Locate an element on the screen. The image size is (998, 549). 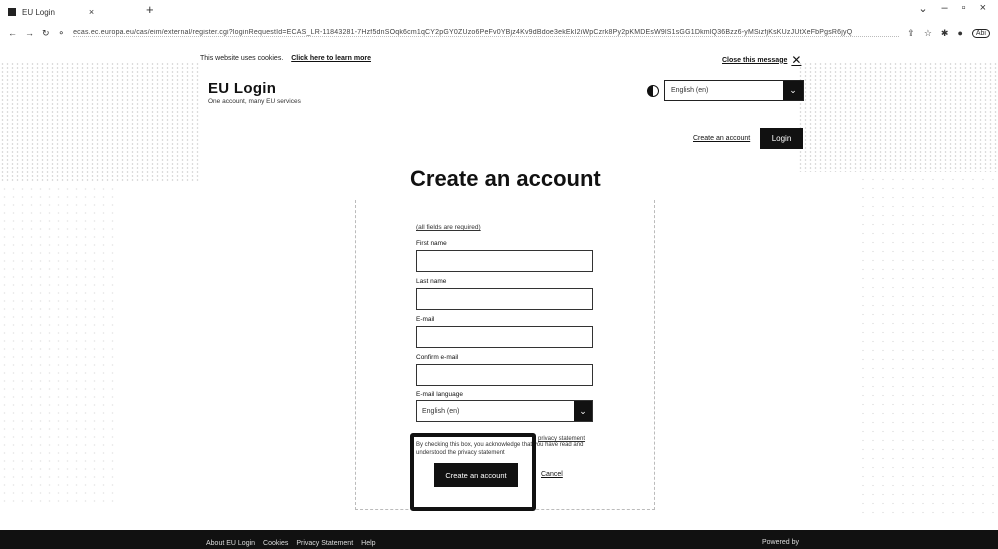
forward-icon: → is located at coordinates (29, 33).